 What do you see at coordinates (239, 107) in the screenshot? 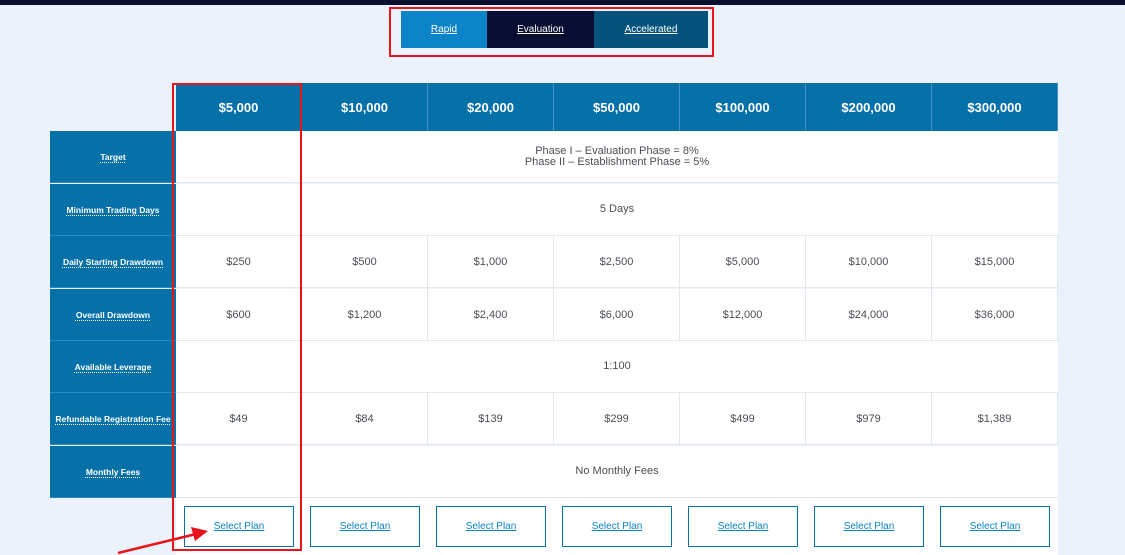
I see `plan-header-1: $5,000` at bounding box center [239, 107].